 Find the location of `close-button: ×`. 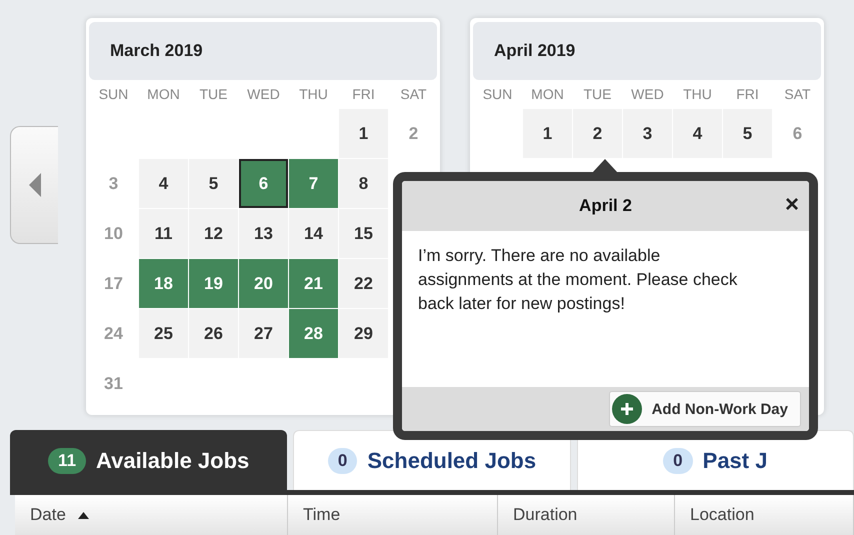

close-button: × is located at coordinates (791, 205).